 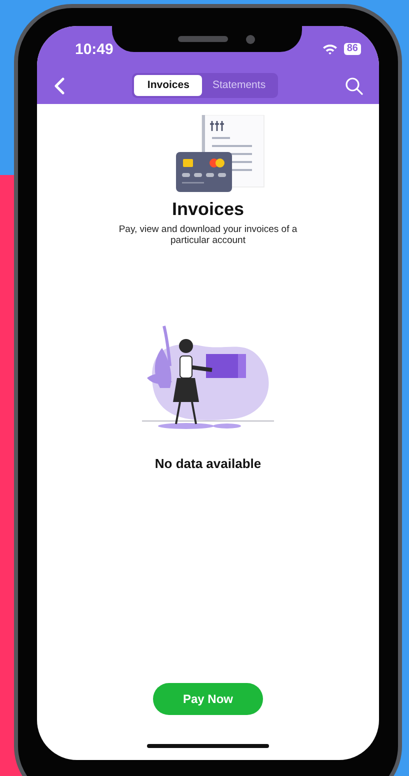 I want to click on pay-now-button: Pay Now, so click(x=208, y=699).